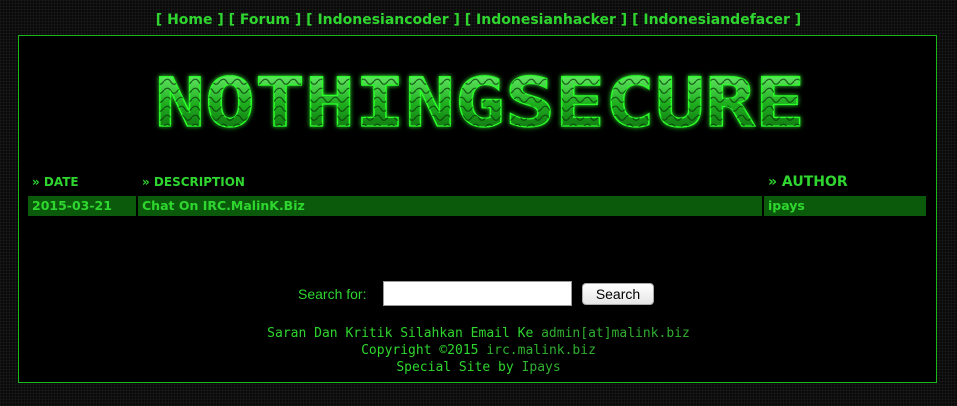 The image size is (957, 406). Describe the element at coordinates (808, 182) in the screenshot. I see `column-header-author: » AUTHOR` at that location.